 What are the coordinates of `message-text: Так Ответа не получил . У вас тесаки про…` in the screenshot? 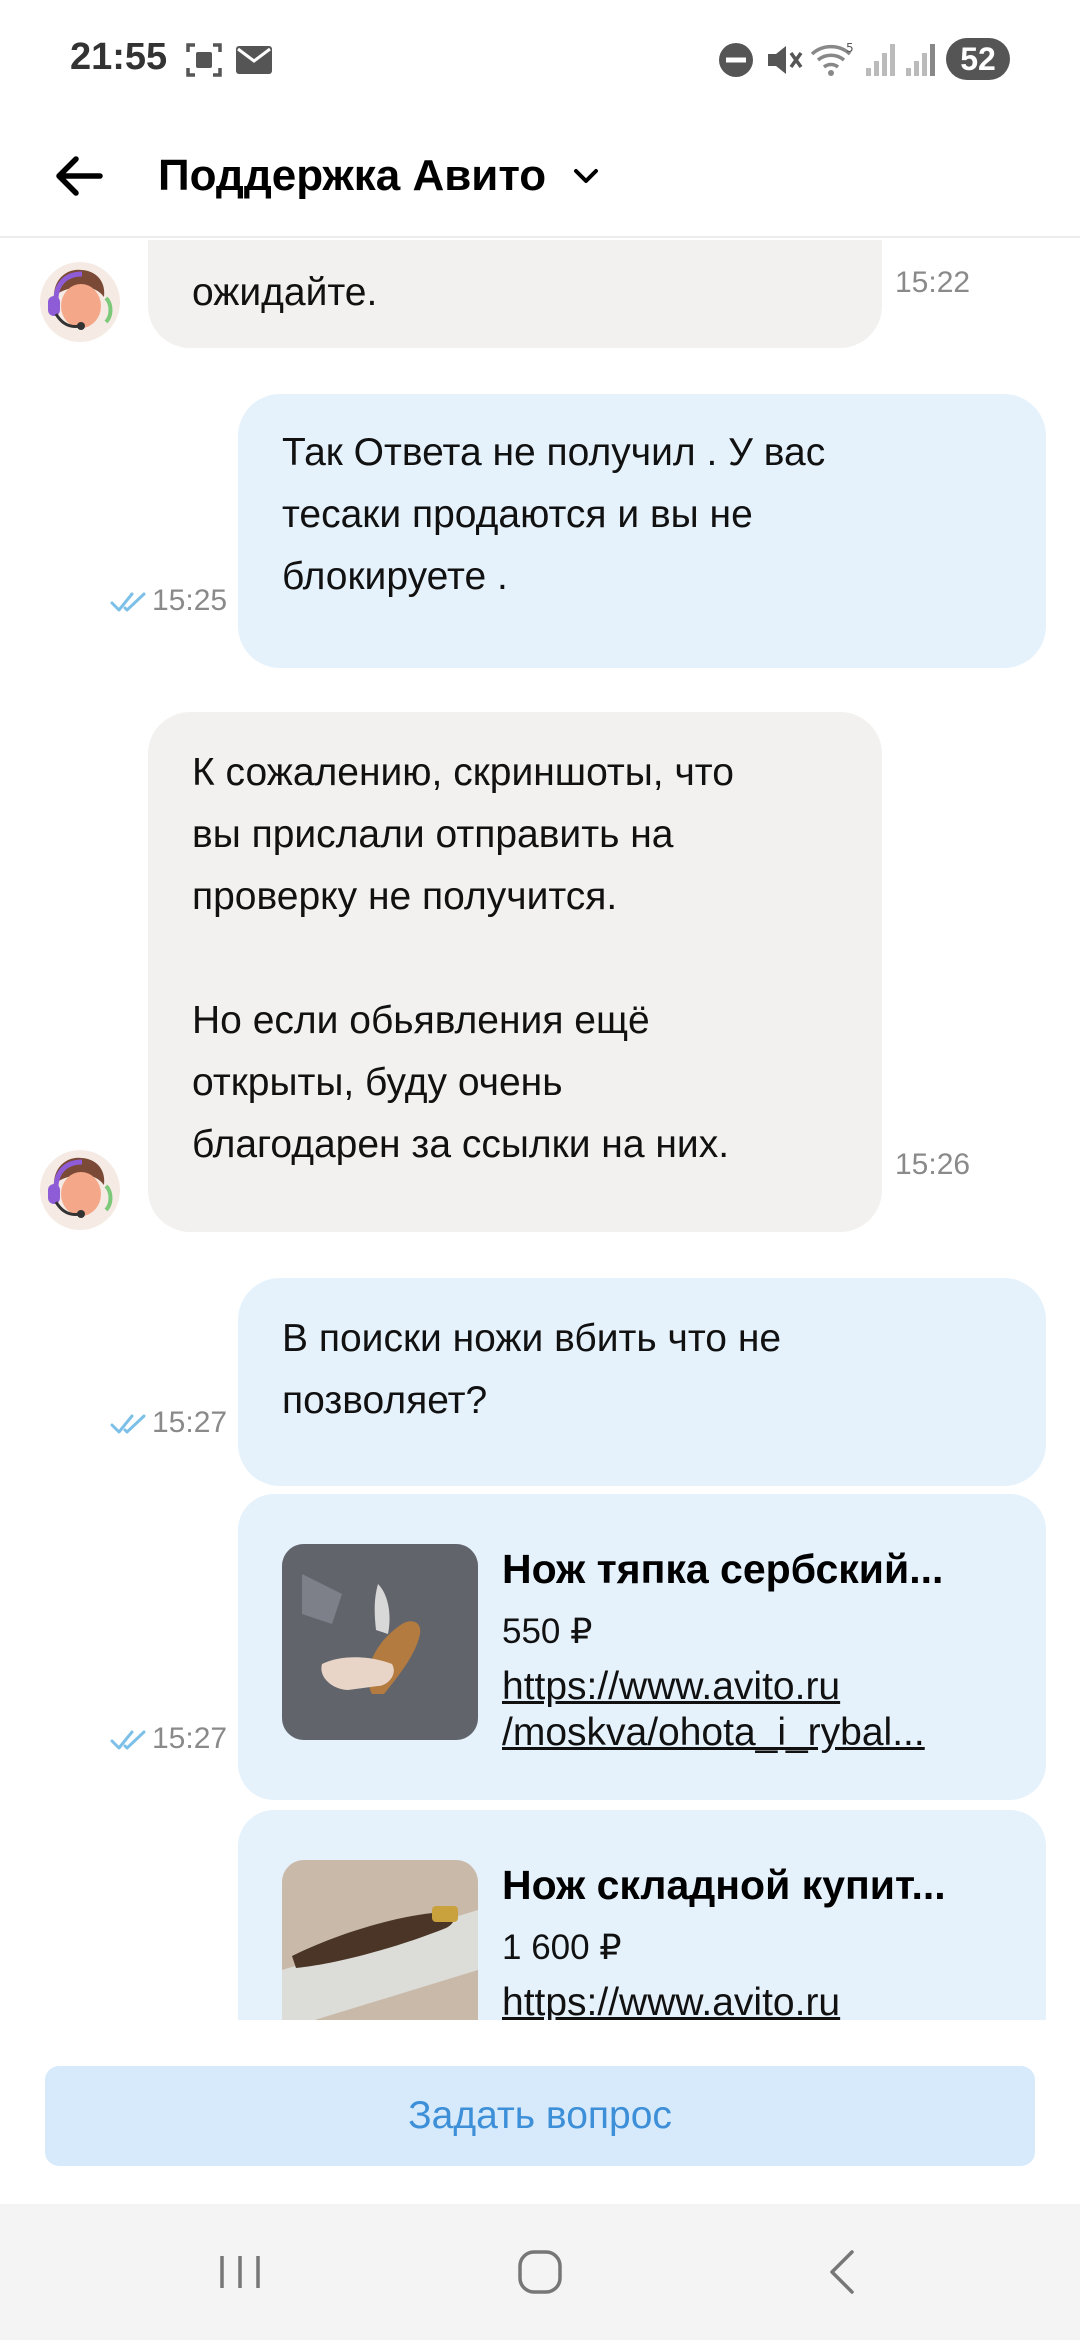 It's located at (554, 514).